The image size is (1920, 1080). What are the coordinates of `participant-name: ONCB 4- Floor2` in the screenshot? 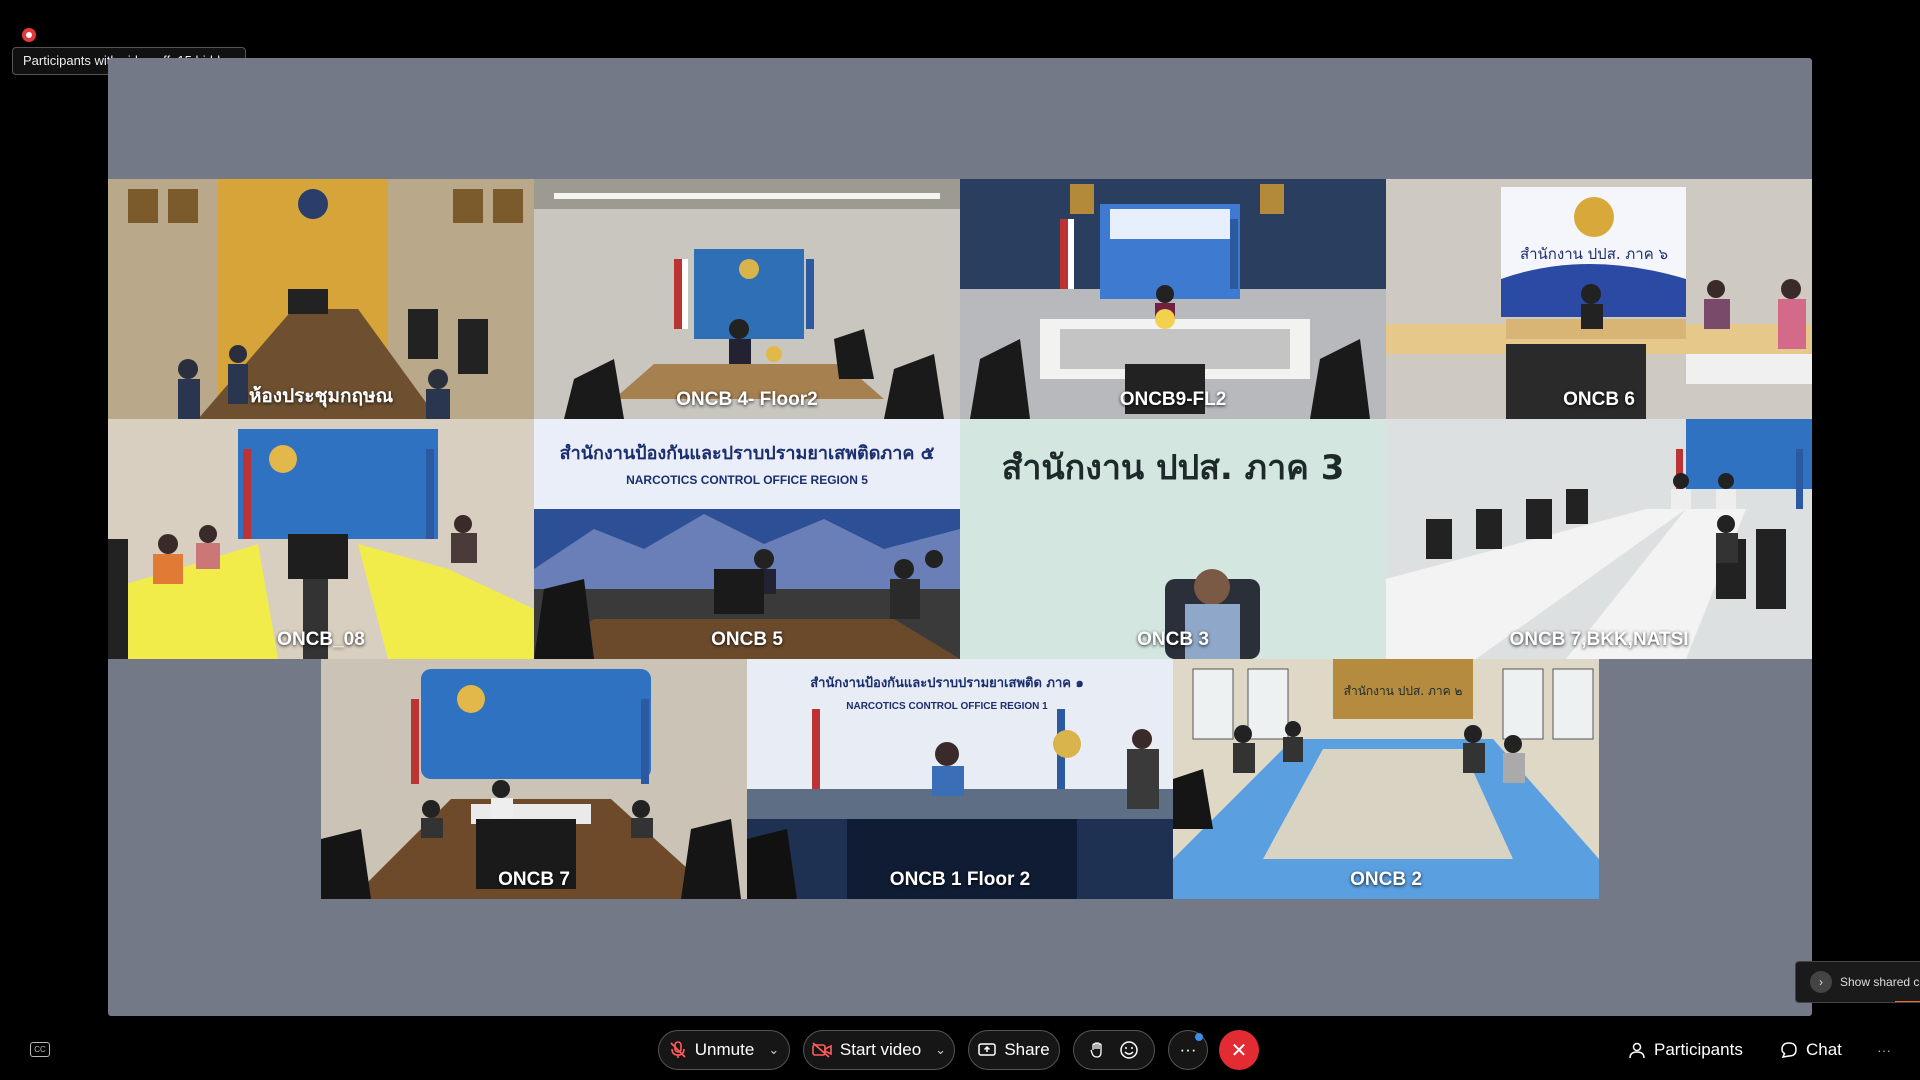 It's located at (747, 399).